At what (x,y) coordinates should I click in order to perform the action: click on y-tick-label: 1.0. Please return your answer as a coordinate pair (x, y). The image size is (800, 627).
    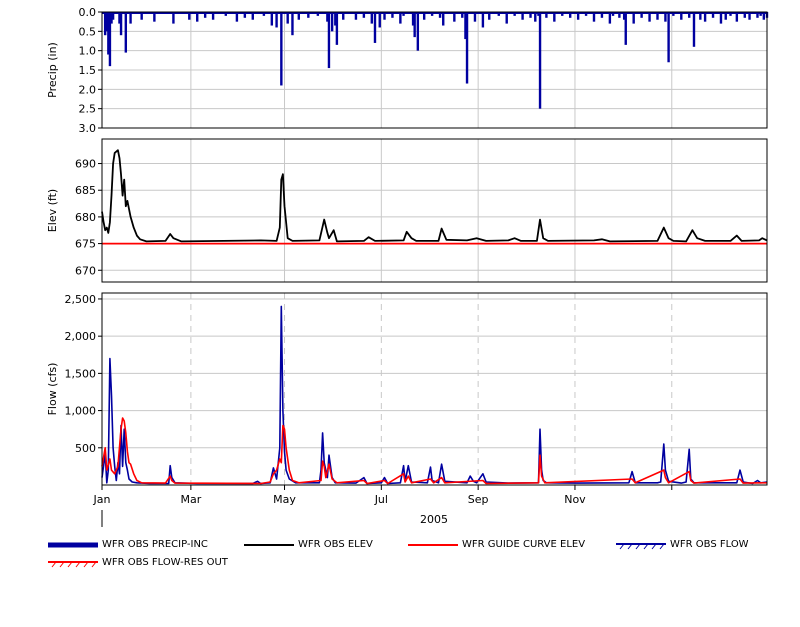
    Looking at the image, I should click on (88, 51).